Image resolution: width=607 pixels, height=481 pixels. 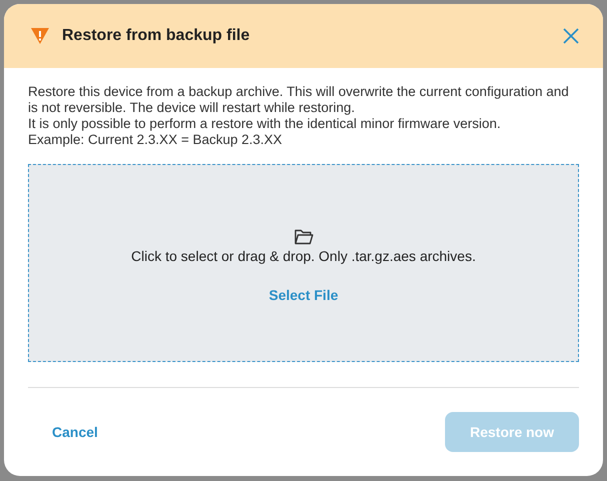 I want to click on dialog-title: Restore from backup file, so click(x=156, y=36).